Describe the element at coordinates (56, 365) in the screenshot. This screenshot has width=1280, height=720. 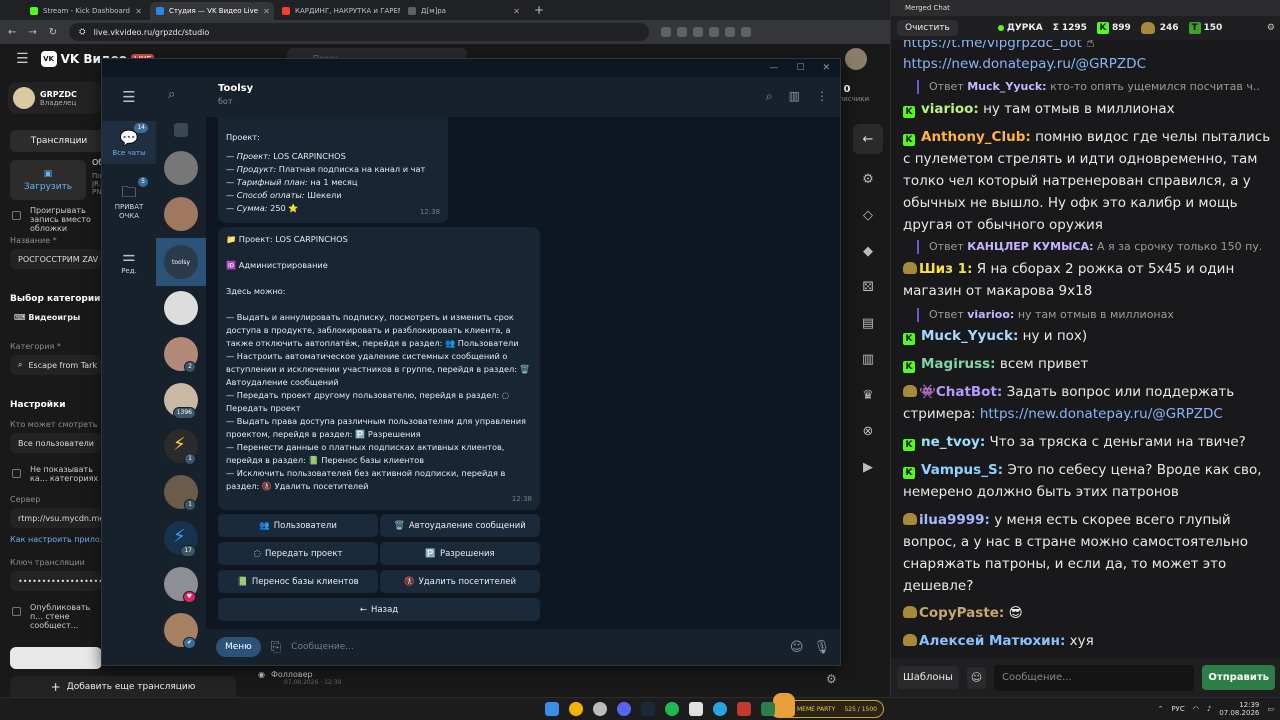
I see `category-field: ⌕ Escape from Tark` at that location.